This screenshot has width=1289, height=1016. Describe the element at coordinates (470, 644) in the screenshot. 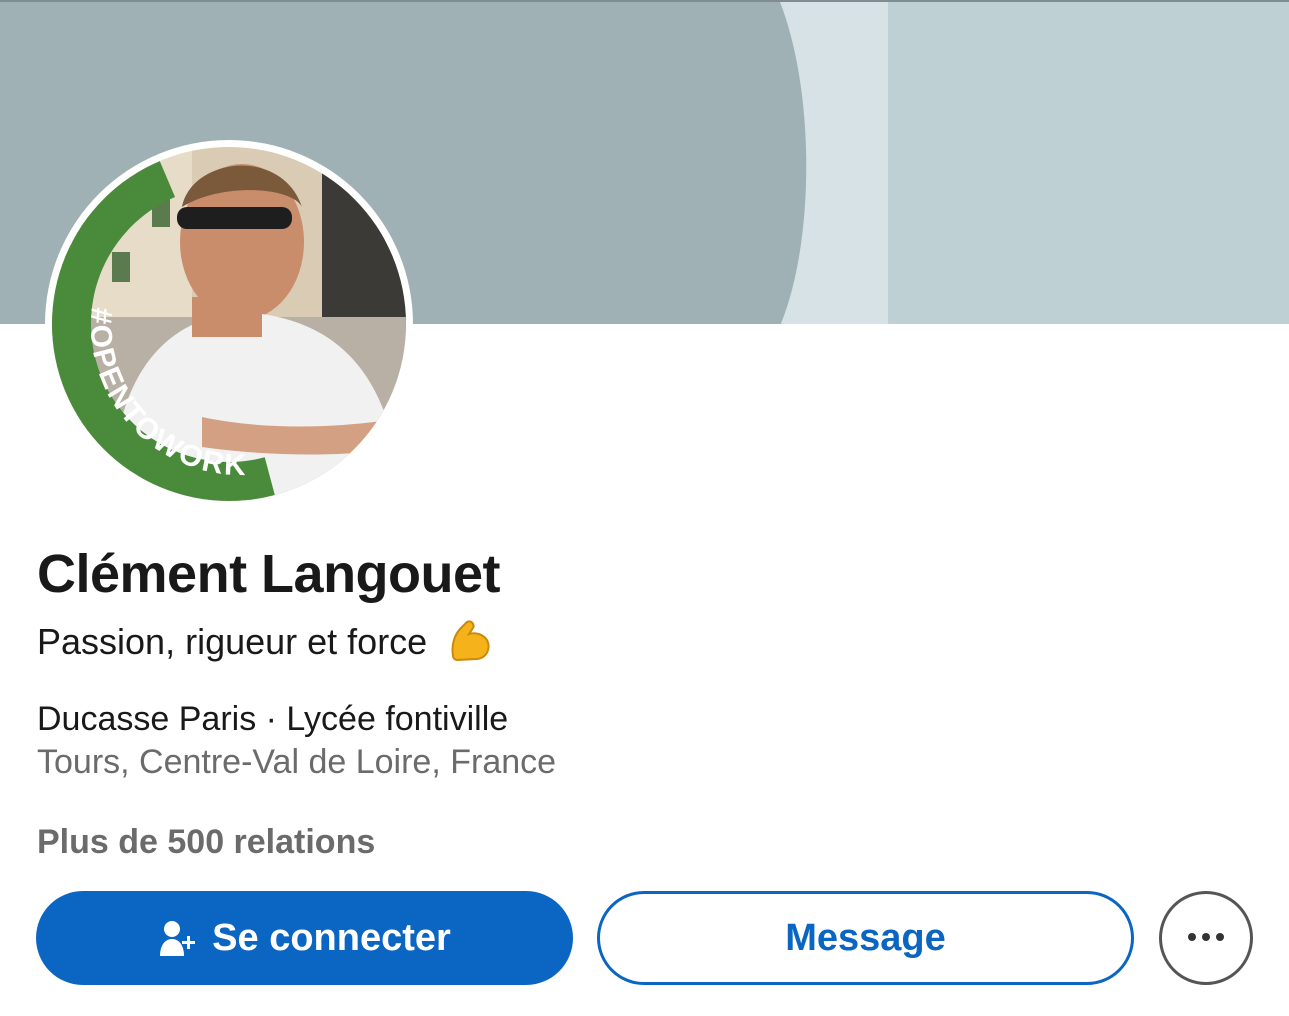

I see `flexed-biceps-icon` at that location.